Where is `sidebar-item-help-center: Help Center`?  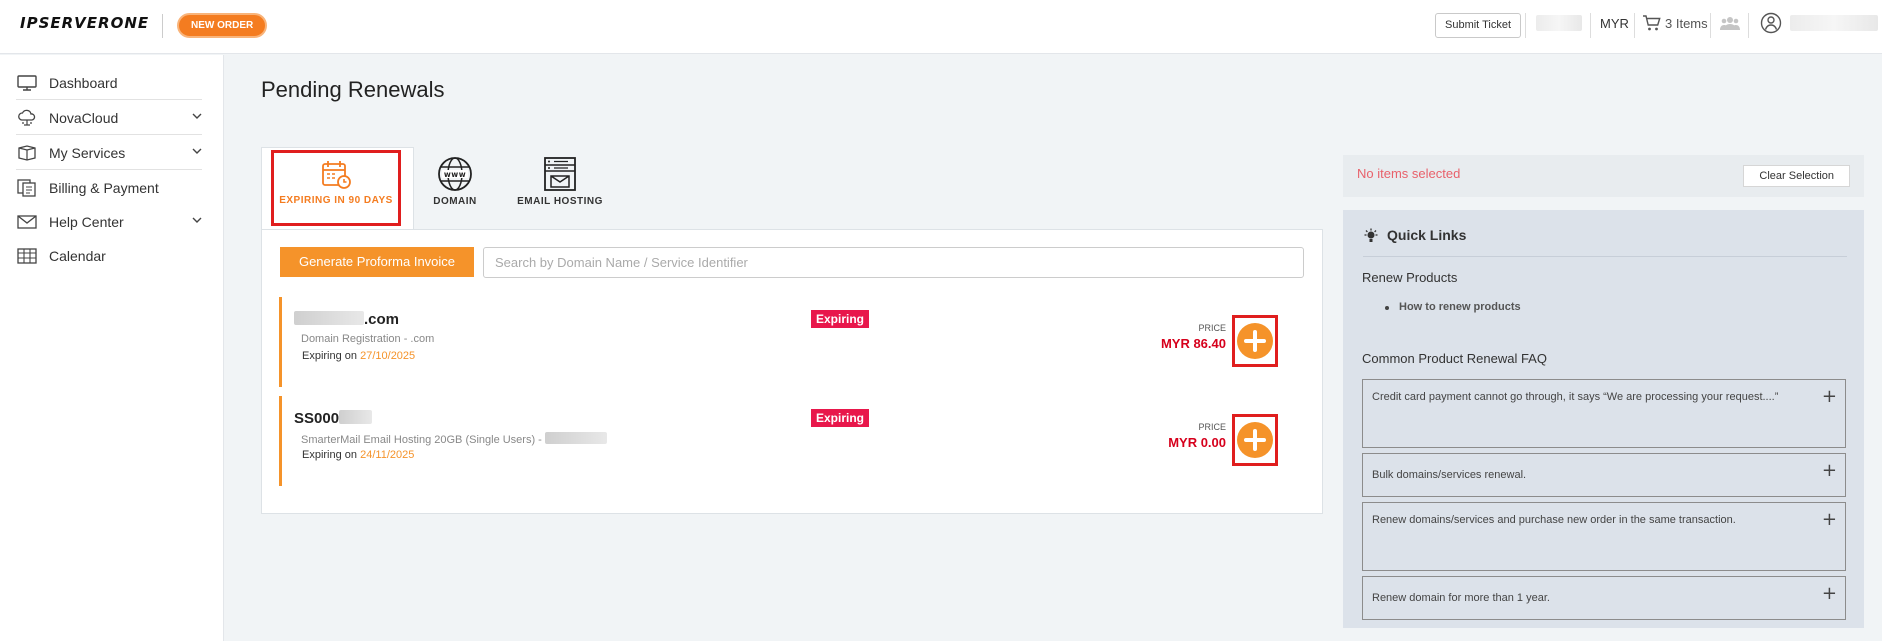
sidebar-item-help-center: Help Center is located at coordinates (109, 222).